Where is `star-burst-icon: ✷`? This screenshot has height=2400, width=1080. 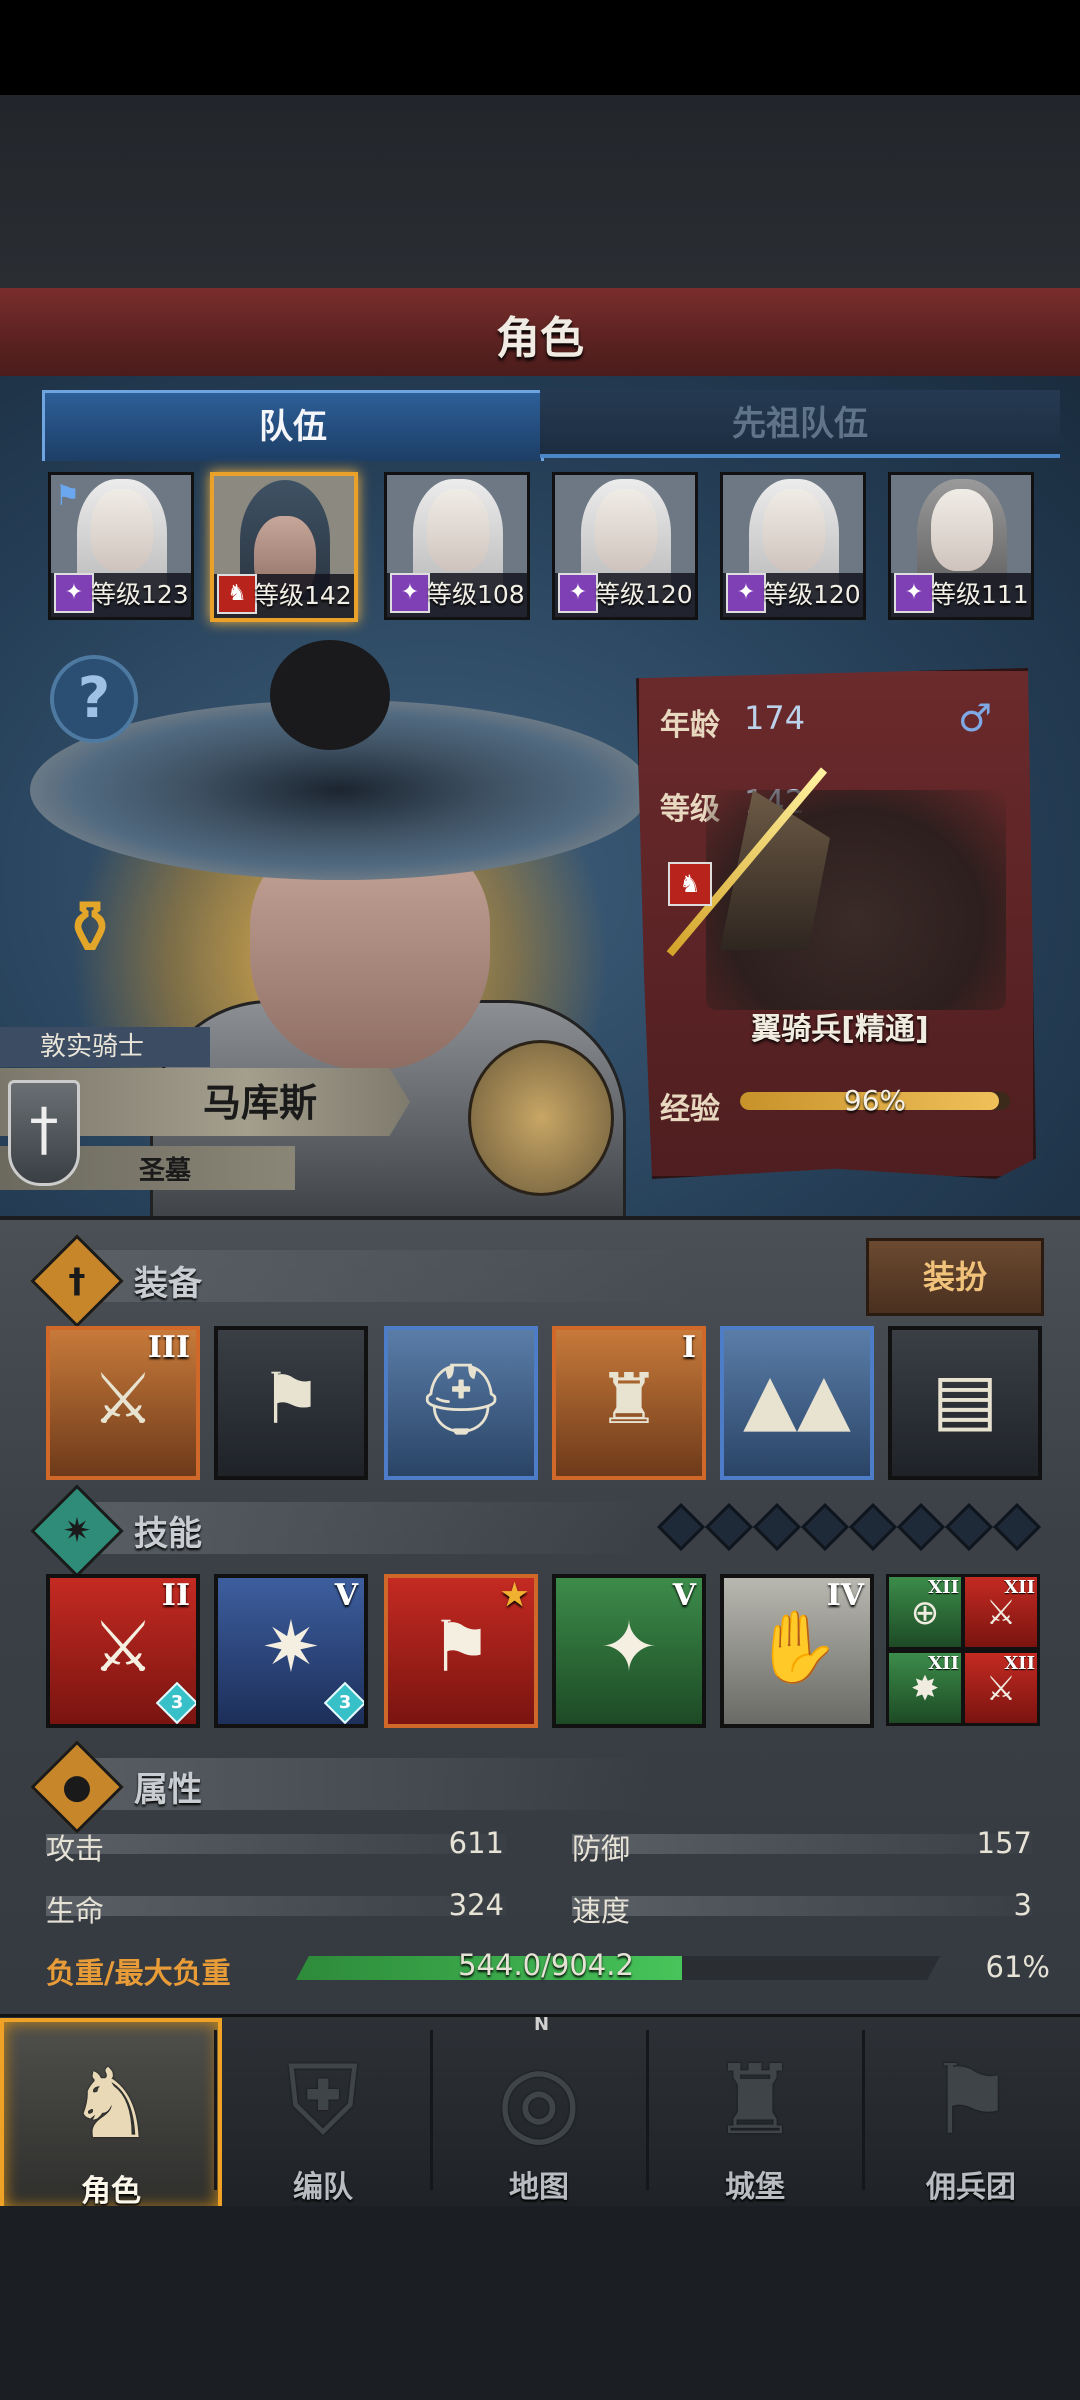 star-burst-icon: ✷ is located at coordinates (77, 1531).